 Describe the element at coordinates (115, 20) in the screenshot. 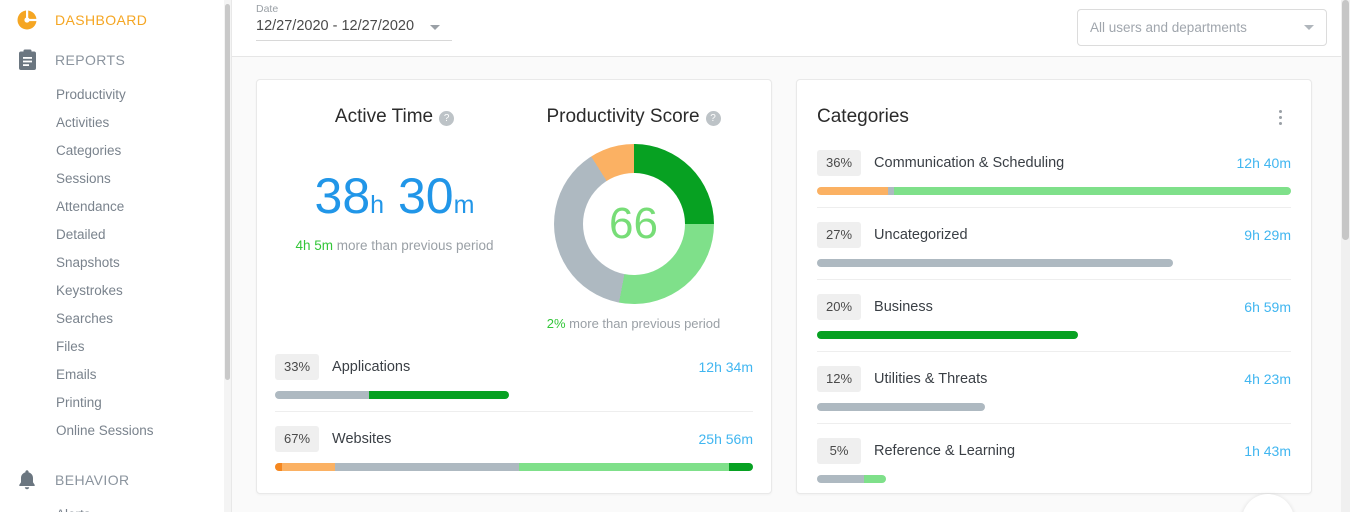

I see `sidebar-item-dashboard: DASHBOARD` at that location.